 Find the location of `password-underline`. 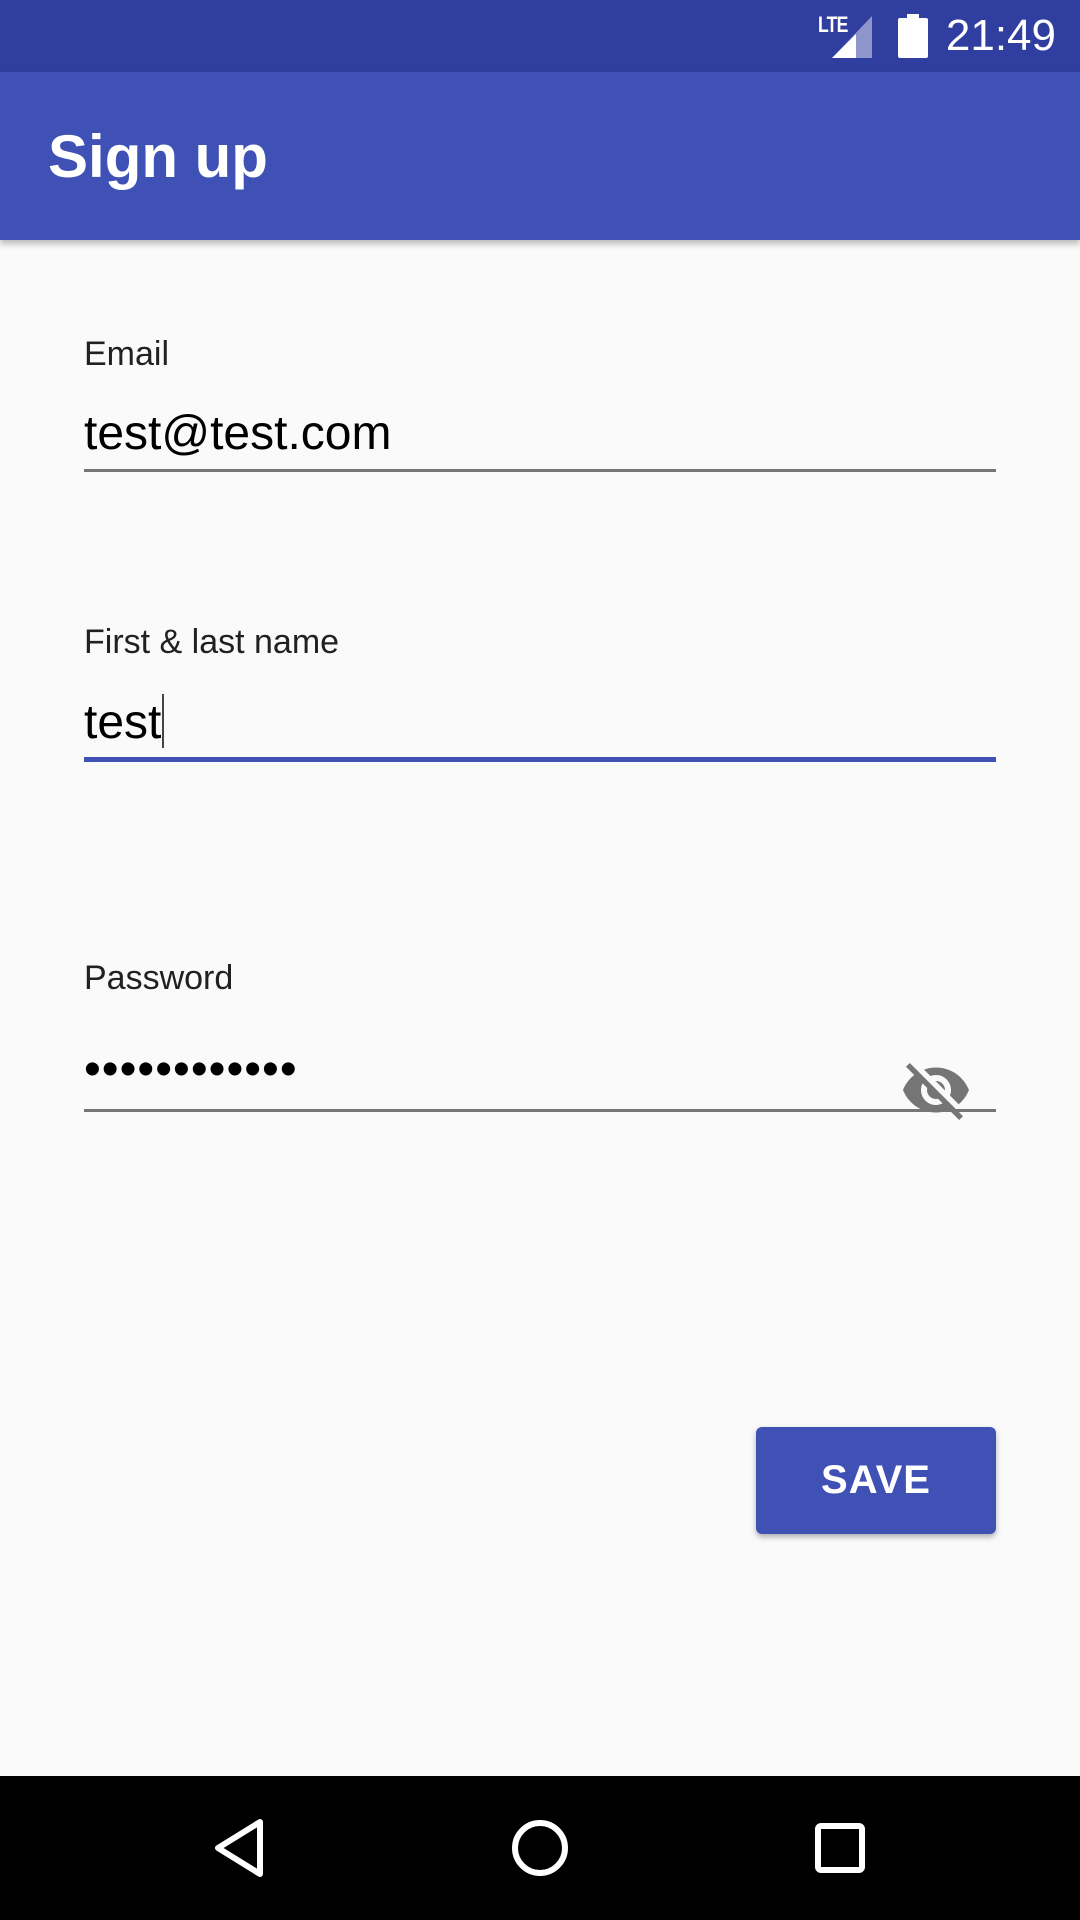

password-underline is located at coordinates (540, 1110).